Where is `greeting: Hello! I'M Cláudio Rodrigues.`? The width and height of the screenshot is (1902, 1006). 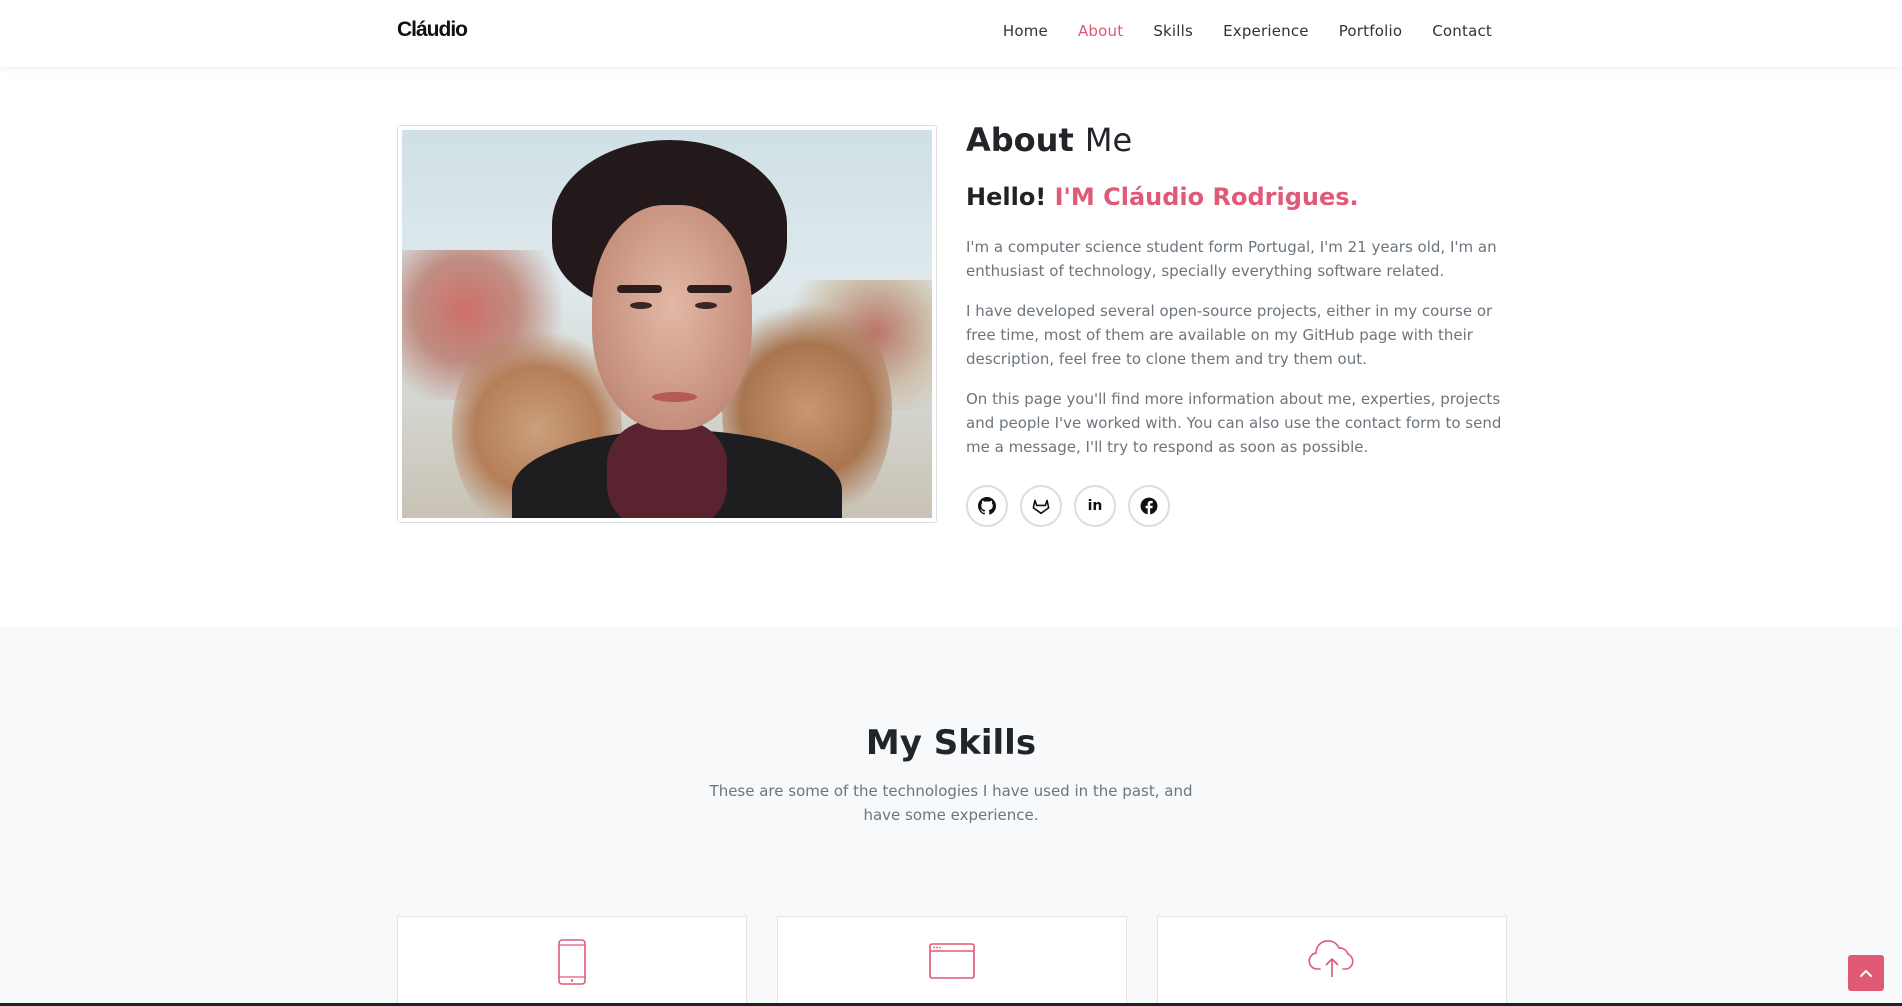 greeting: Hello! I'M Cláudio Rodrigues. is located at coordinates (1162, 197).